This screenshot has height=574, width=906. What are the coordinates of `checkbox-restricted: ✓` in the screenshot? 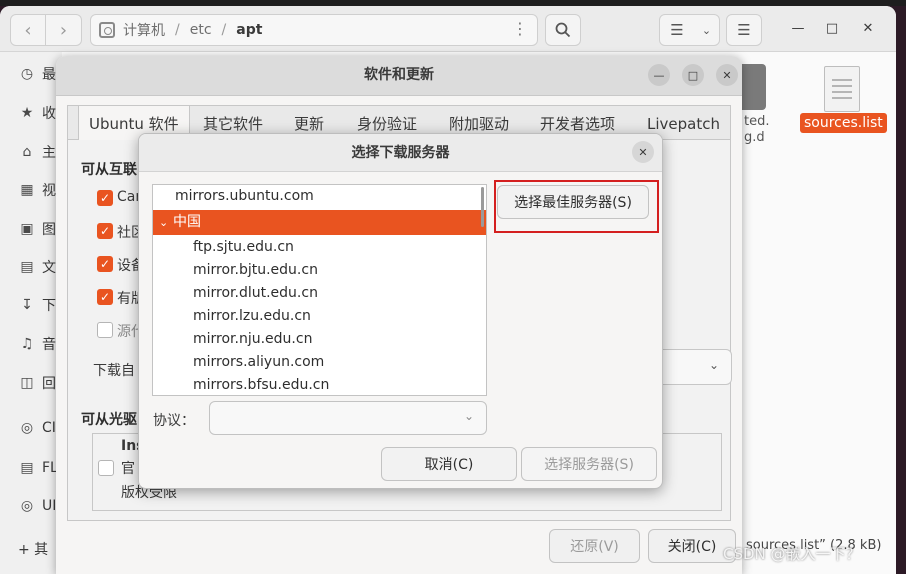 It's located at (105, 297).